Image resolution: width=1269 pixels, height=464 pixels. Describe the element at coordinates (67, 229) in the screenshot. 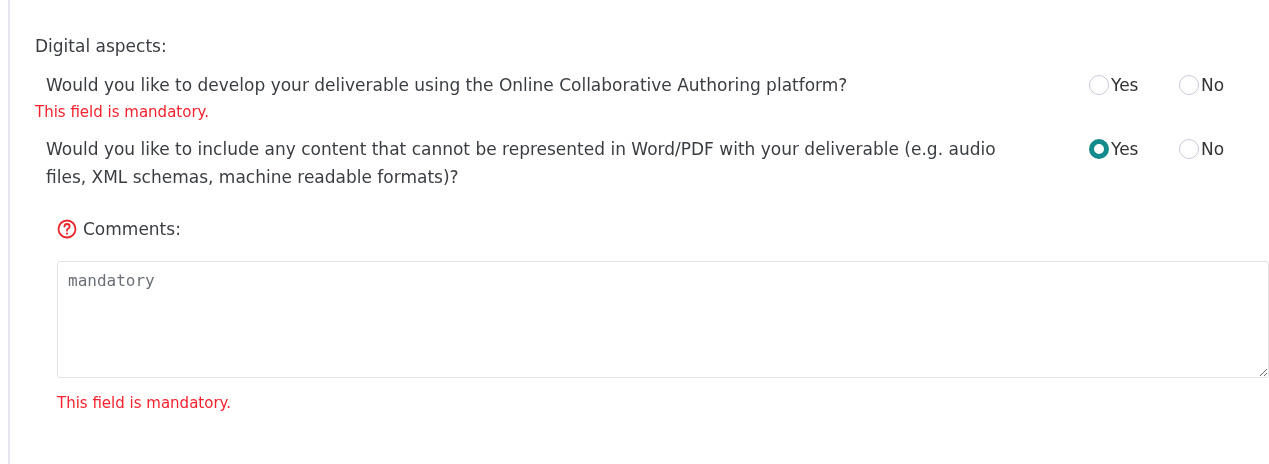

I see `help-icon` at that location.